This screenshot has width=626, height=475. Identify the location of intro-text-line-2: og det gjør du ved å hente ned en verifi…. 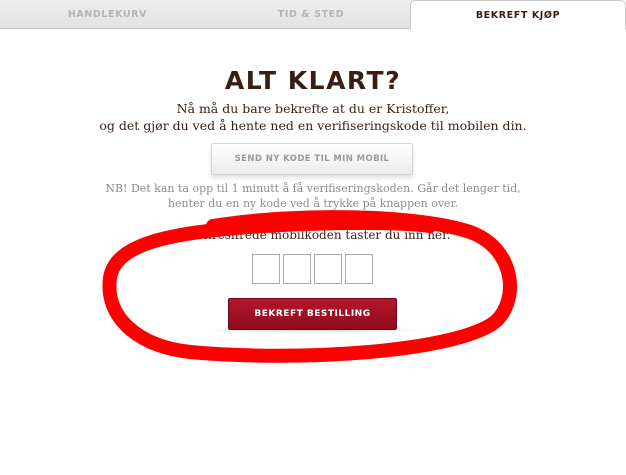
(313, 125).